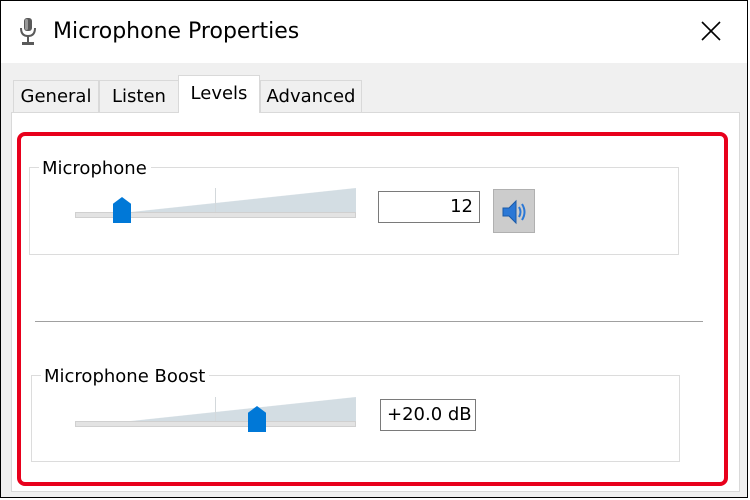 This screenshot has width=750, height=500. What do you see at coordinates (125, 377) in the screenshot?
I see `microphone-boost-group-label: Microphone Boost` at bounding box center [125, 377].